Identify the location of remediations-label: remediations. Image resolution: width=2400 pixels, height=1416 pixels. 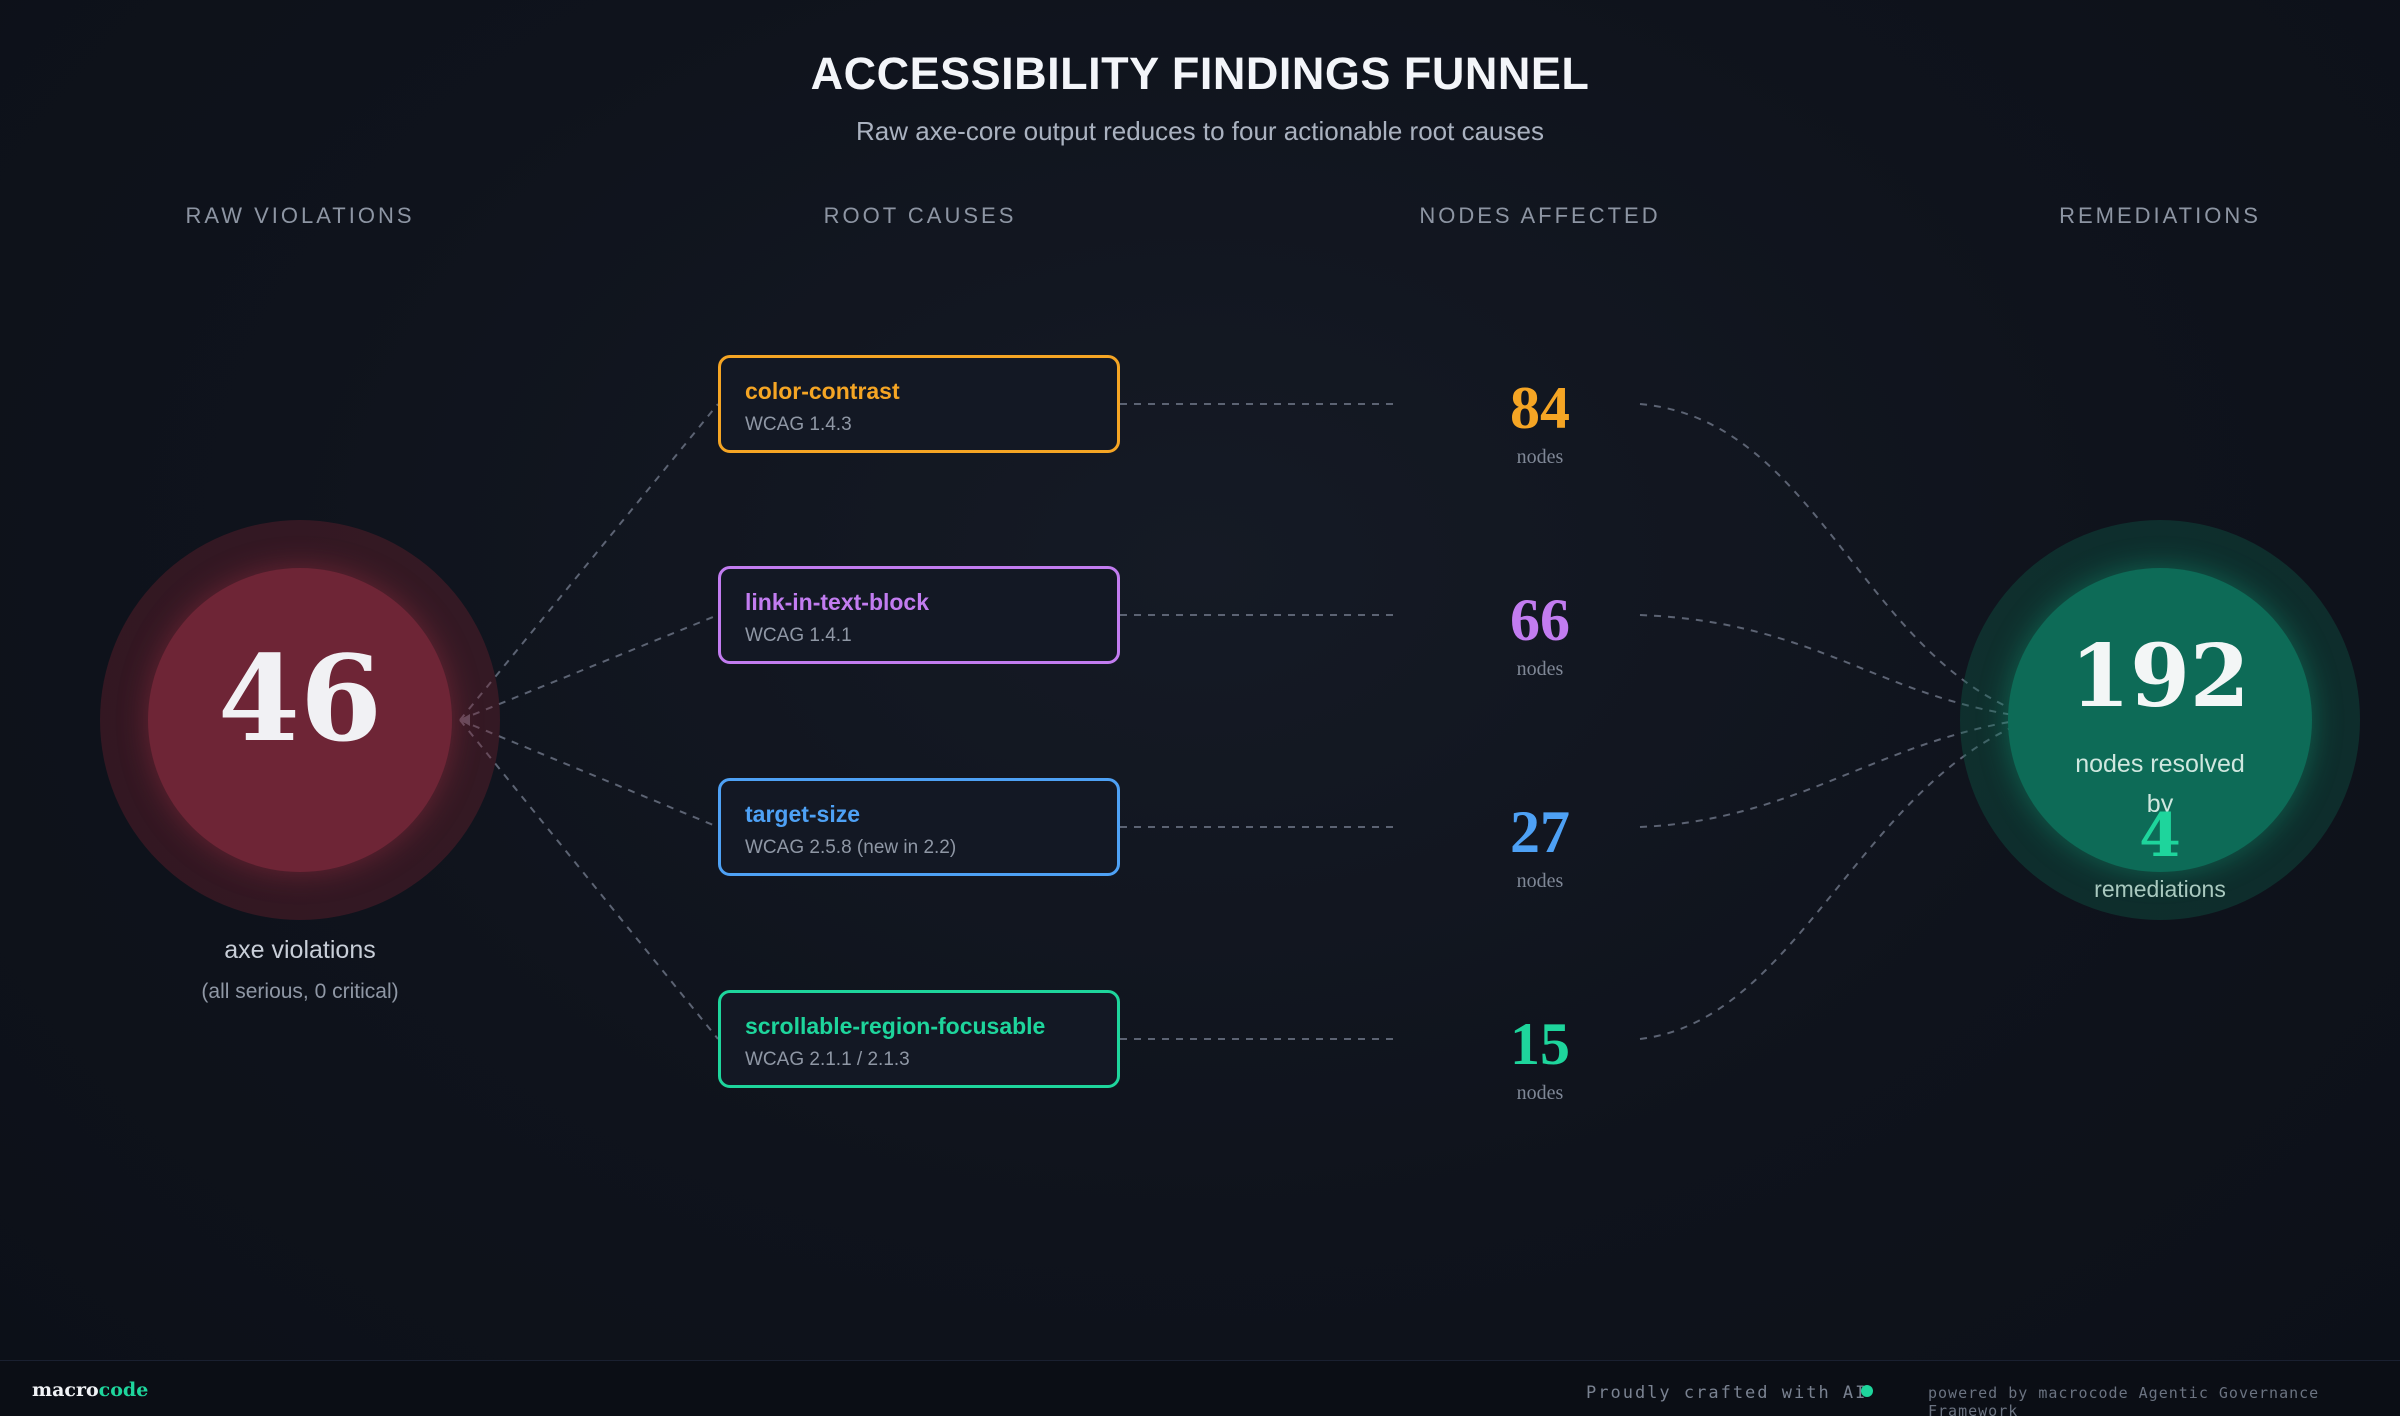
(2160, 889).